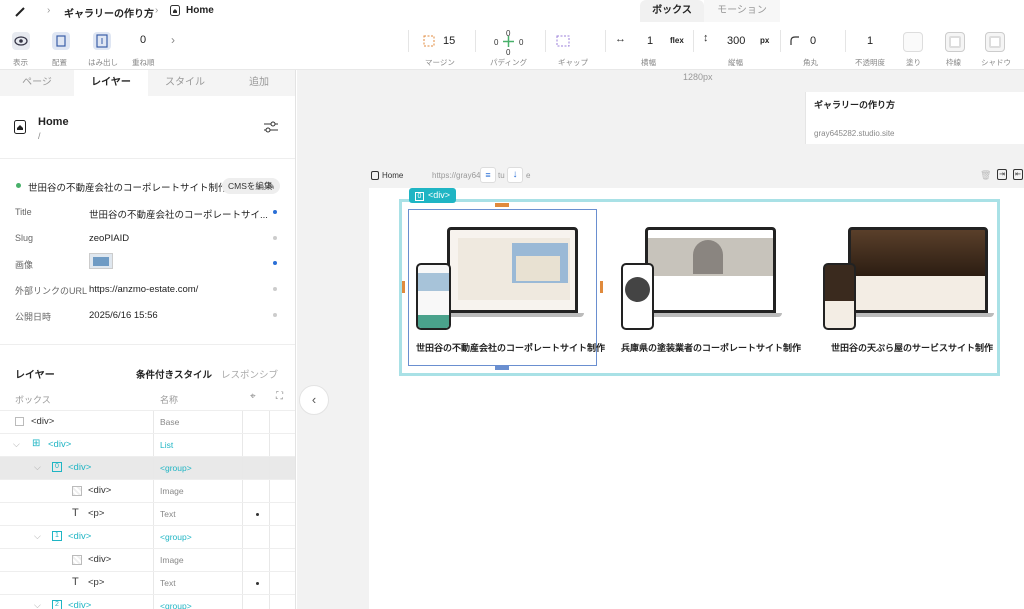 The width and height of the screenshot is (1024, 609). I want to click on page-path: /, so click(39, 136).